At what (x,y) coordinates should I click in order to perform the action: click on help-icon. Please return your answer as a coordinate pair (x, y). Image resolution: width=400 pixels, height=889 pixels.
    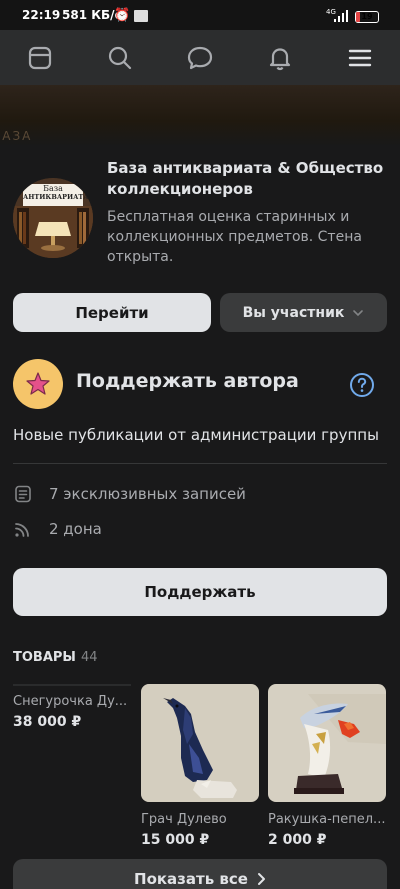
    Looking at the image, I should click on (362, 385).